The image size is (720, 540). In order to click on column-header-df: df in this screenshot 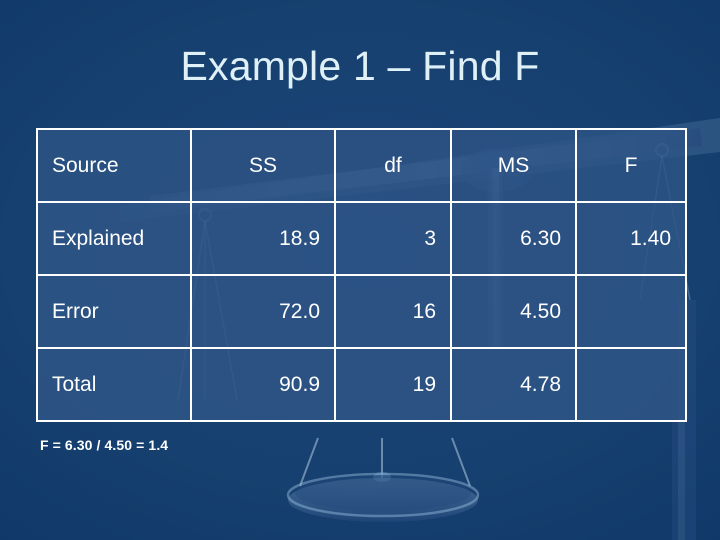, I will do `click(393, 165)`.